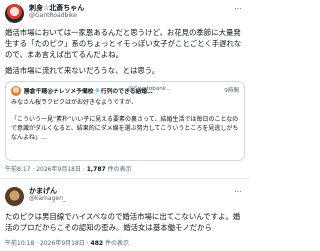 The height and width of the screenshot is (251, 320). What do you see at coordinates (74, 102) in the screenshot?
I see `quote-subtext: みなさん桜ラクピクはがお好きなようですが、` at bounding box center [74, 102].